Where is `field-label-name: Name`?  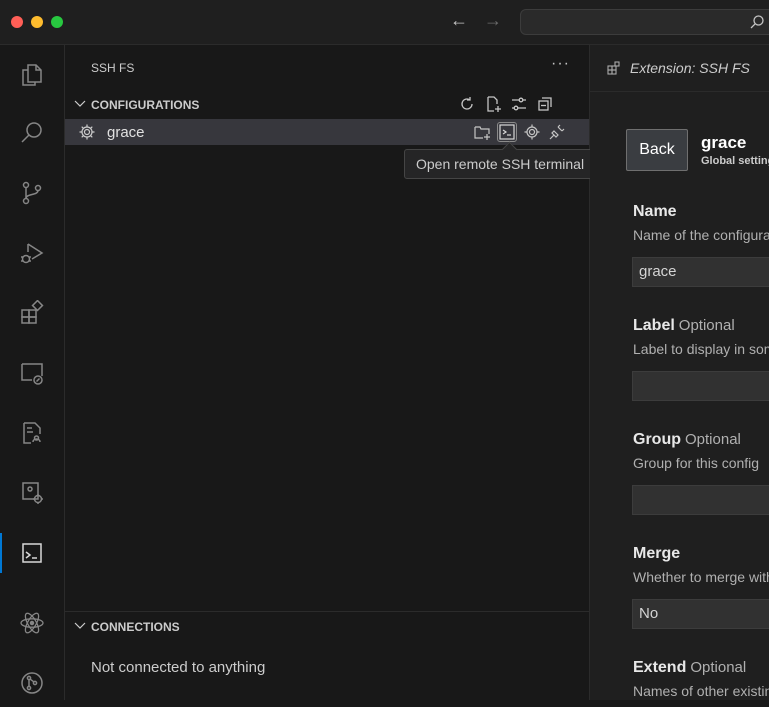 field-label-name: Name is located at coordinates (655, 211).